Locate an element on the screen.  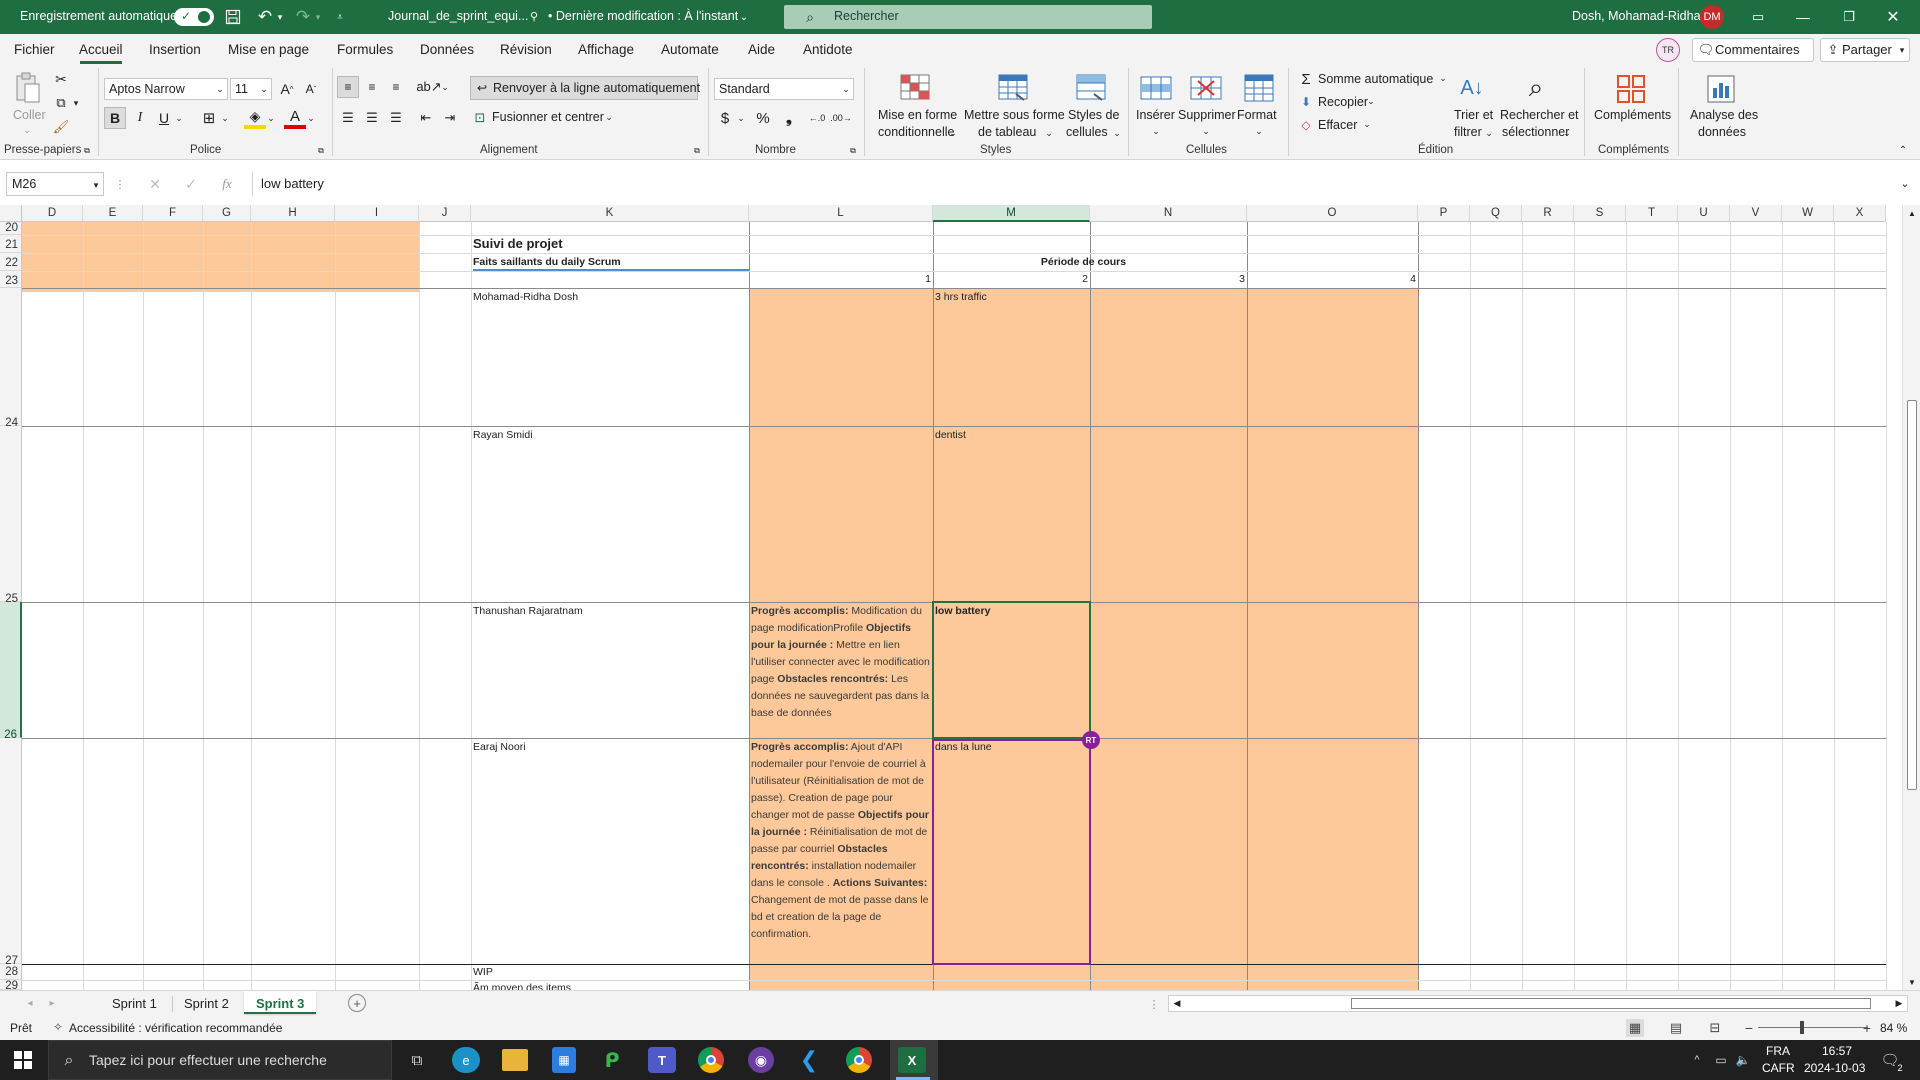
font-color-icon: A is located at coordinates (295, 118).